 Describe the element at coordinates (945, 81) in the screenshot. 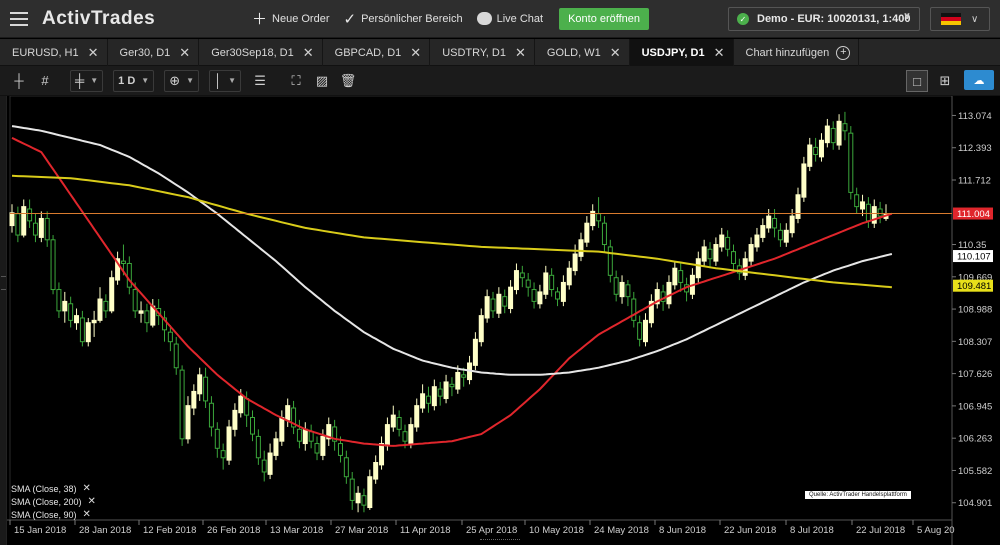

I see `grid-layout-icon: ⊞` at that location.